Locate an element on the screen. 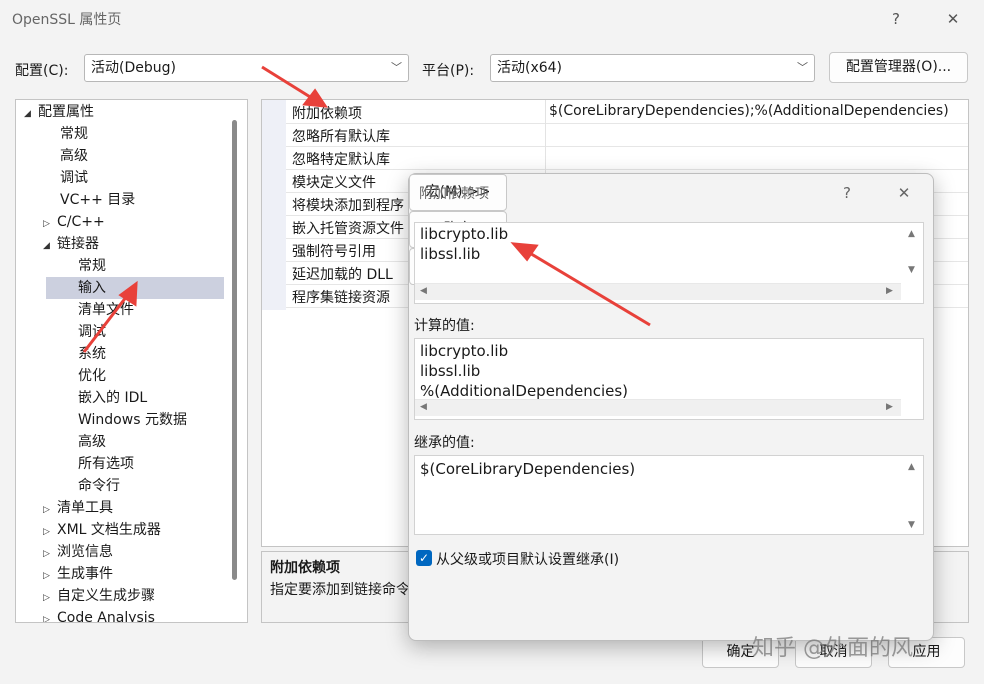 This screenshot has height=684, width=984. arrow-to-lib-entries is located at coordinates (589, 288).